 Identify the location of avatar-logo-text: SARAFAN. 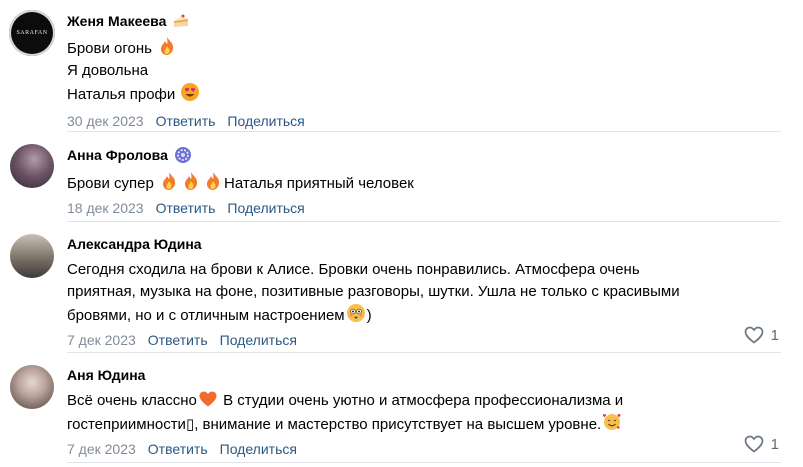
(32, 33).